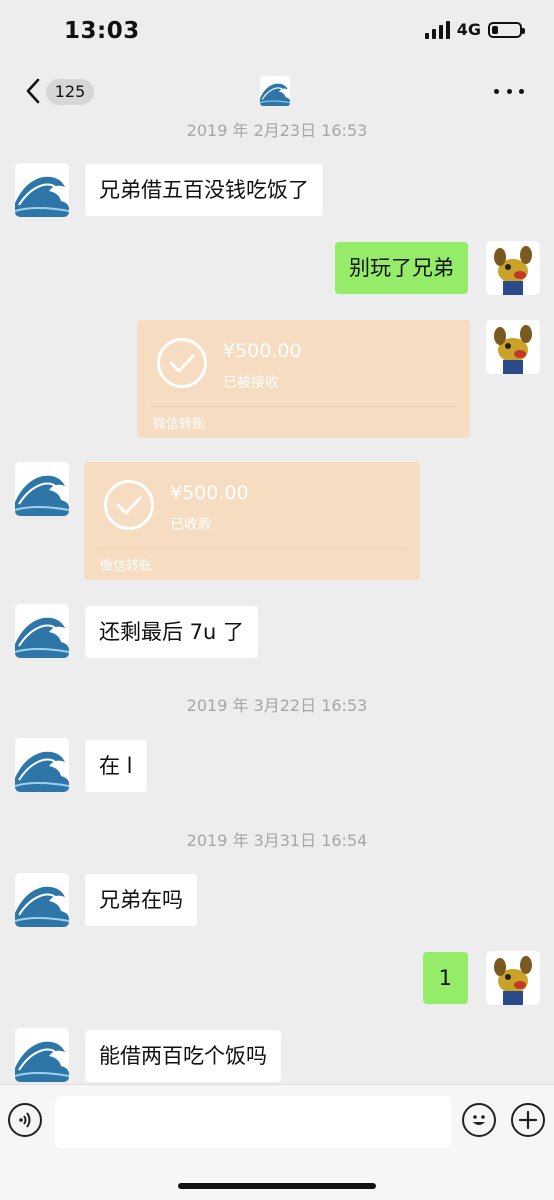  I want to click on more-functions-button, so click(528, 1120).